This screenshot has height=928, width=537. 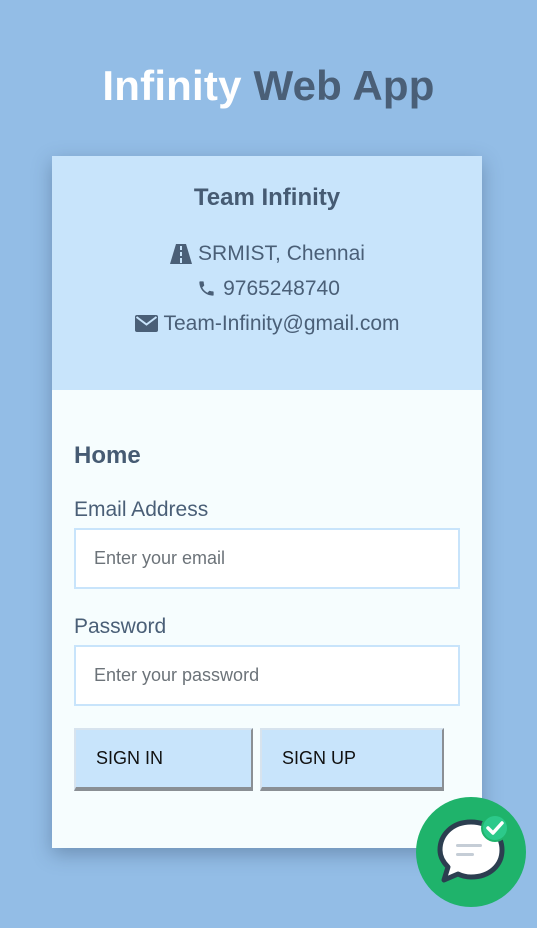 I want to click on email-label: Email Address, so click(x=141, y=509).